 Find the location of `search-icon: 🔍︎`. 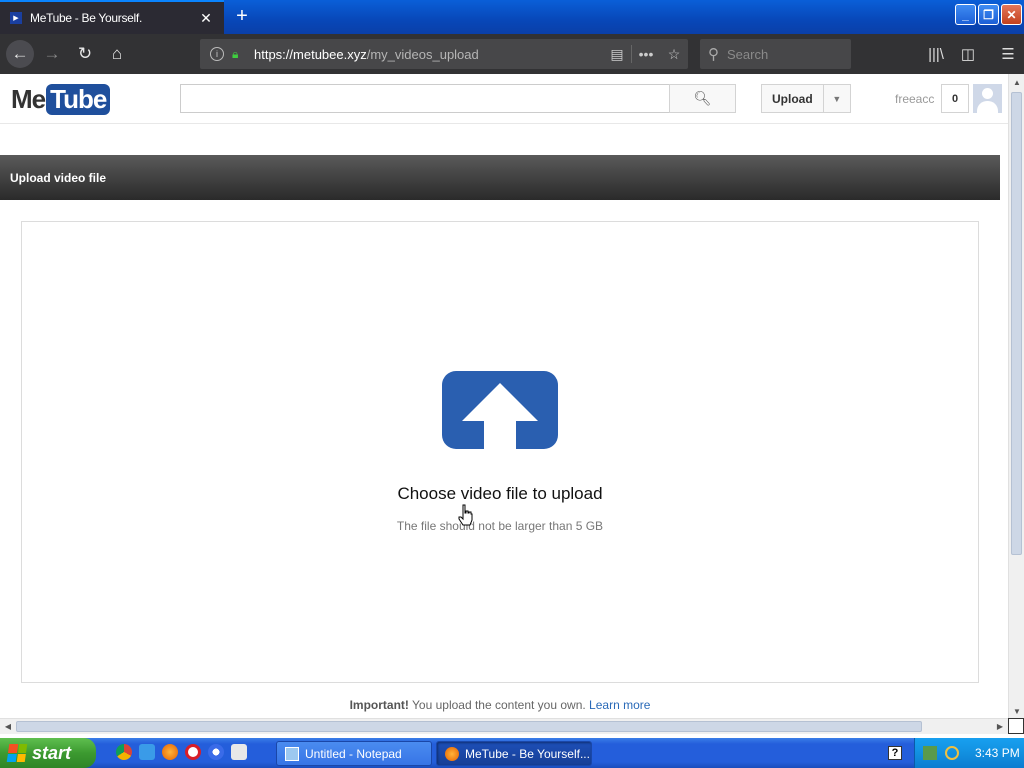

search-icon: 🔍︎ is located at coordinates (702, 98).